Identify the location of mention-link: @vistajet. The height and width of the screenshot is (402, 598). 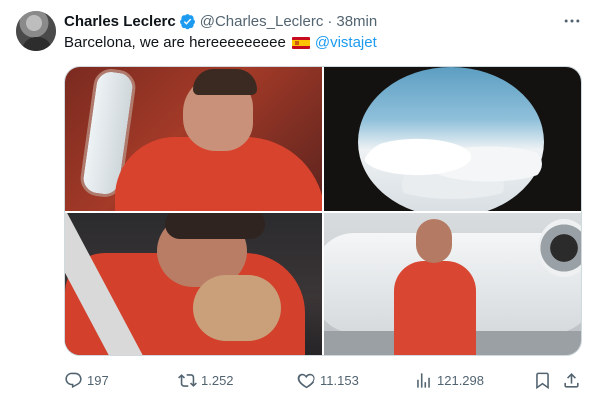
(346, 42).